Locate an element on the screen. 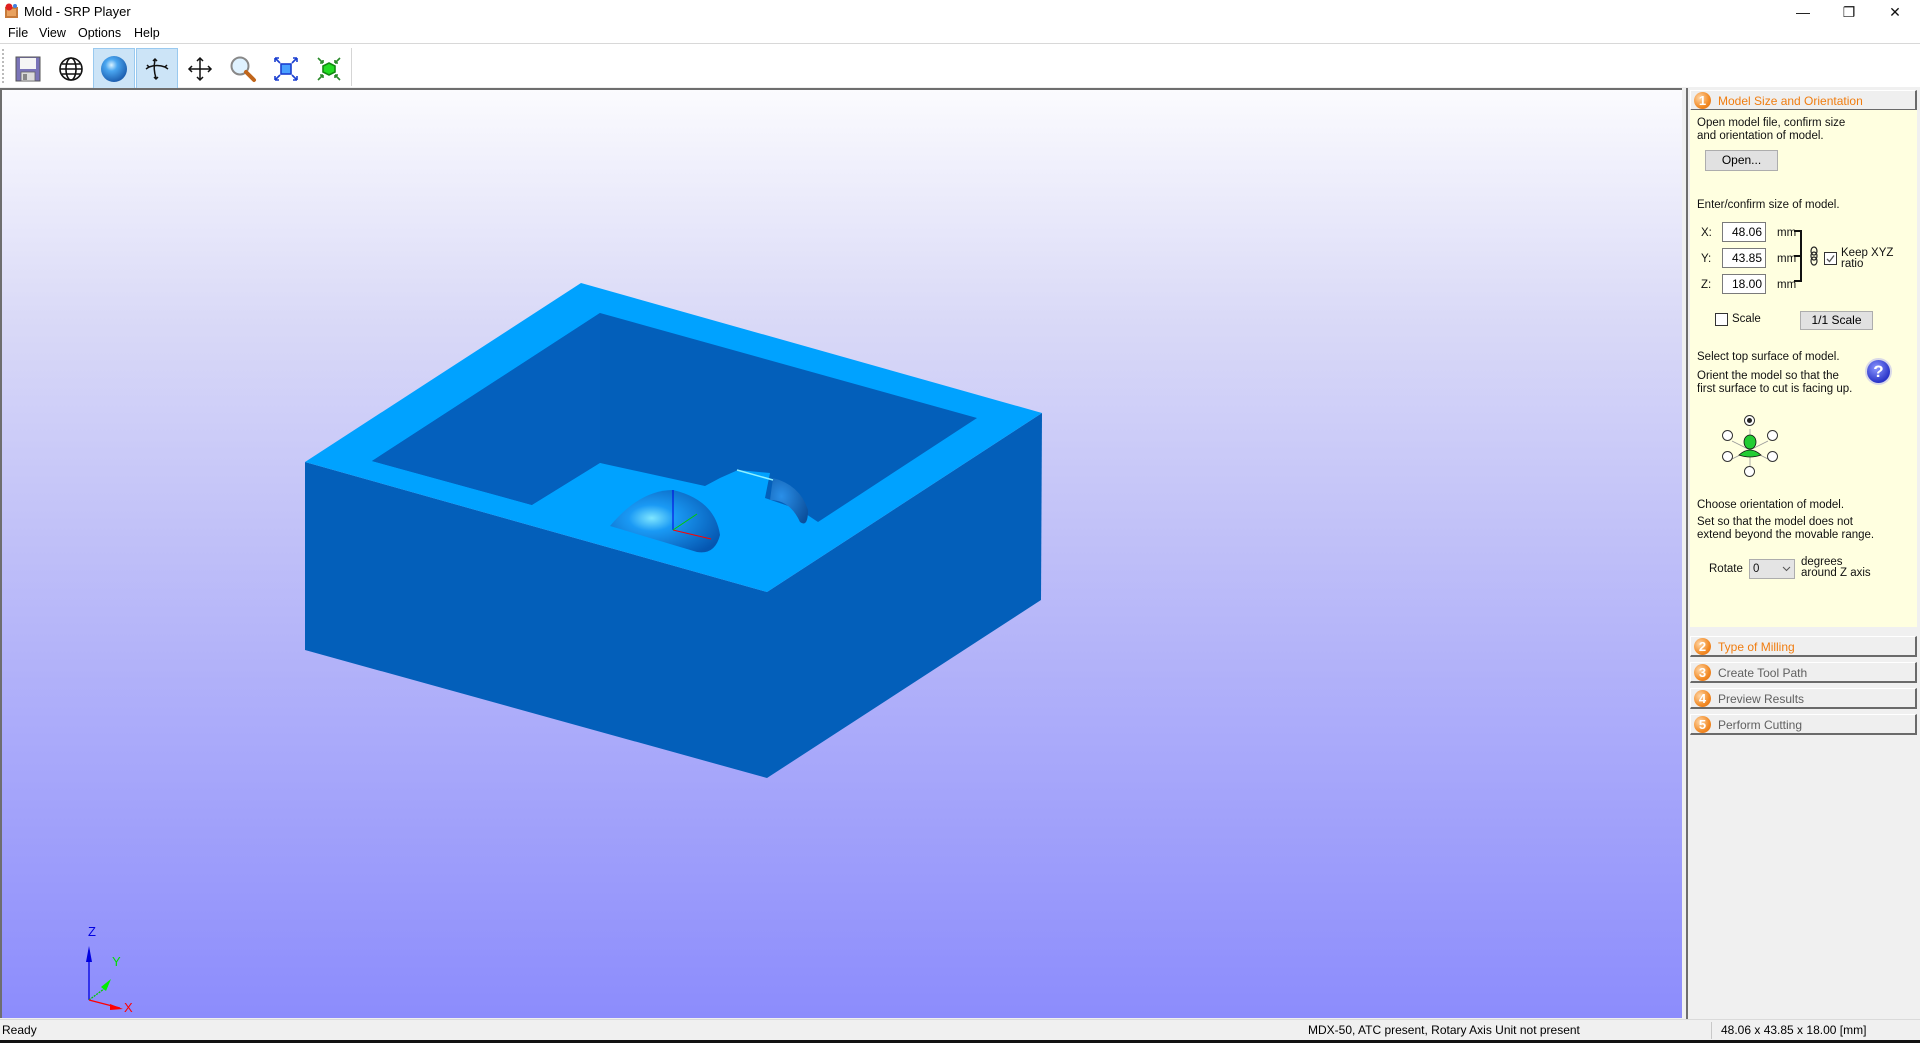 The height and width of the screenshot is (1043, 1920). rotate-arrows-icon is located at coordinates (157, 69).